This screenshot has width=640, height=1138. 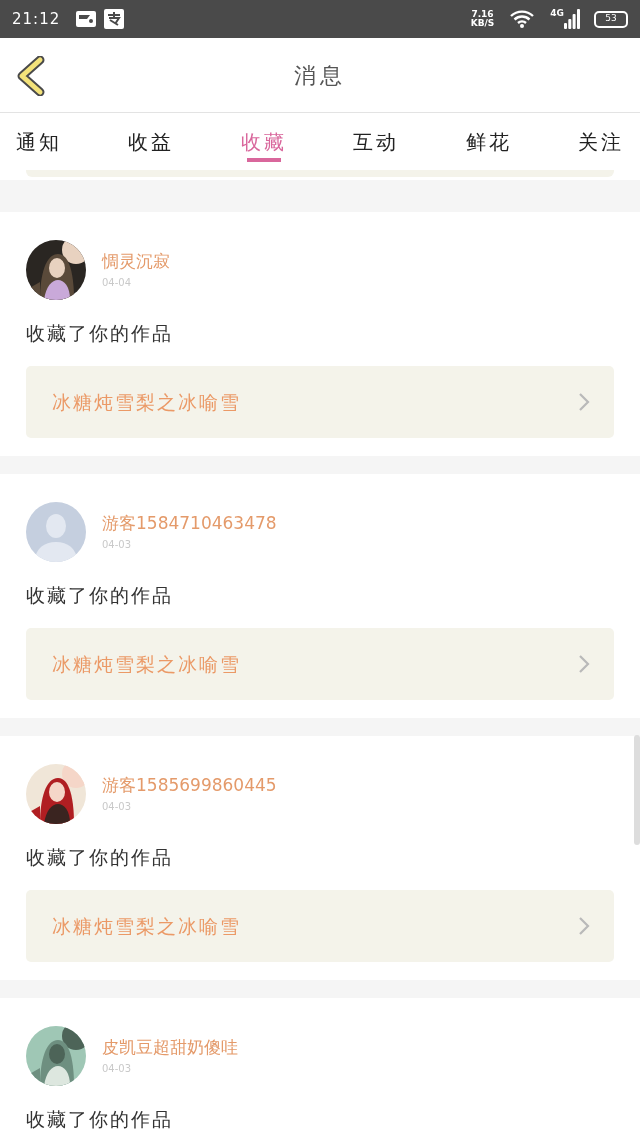 I want to click on tab: 关注, so click(x=600, y=141).